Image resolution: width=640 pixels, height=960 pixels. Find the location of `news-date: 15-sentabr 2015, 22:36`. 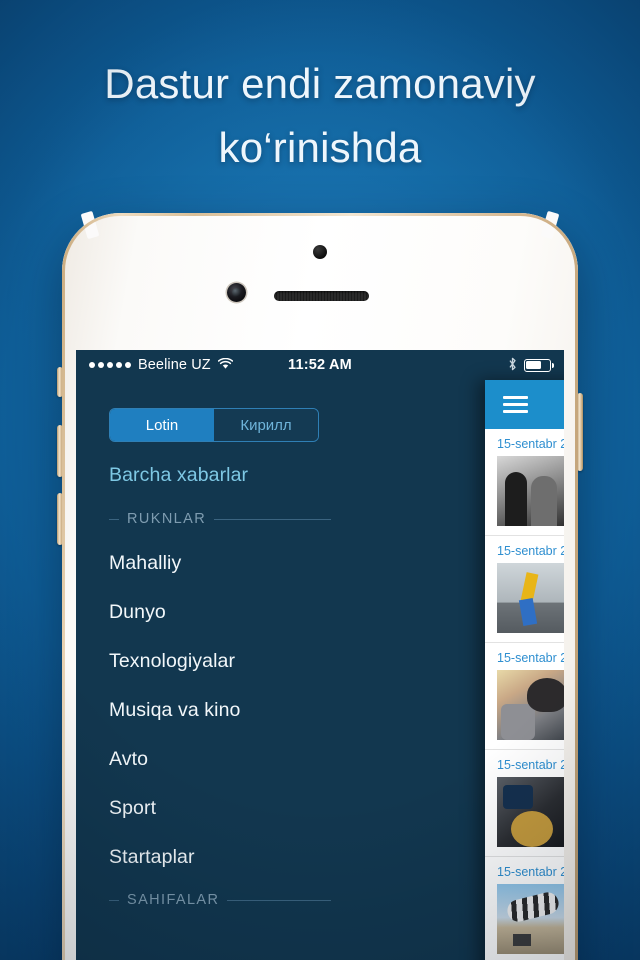

news-date: 15-sentabr 2015, 22:36 is located at coordinates (530, 658).